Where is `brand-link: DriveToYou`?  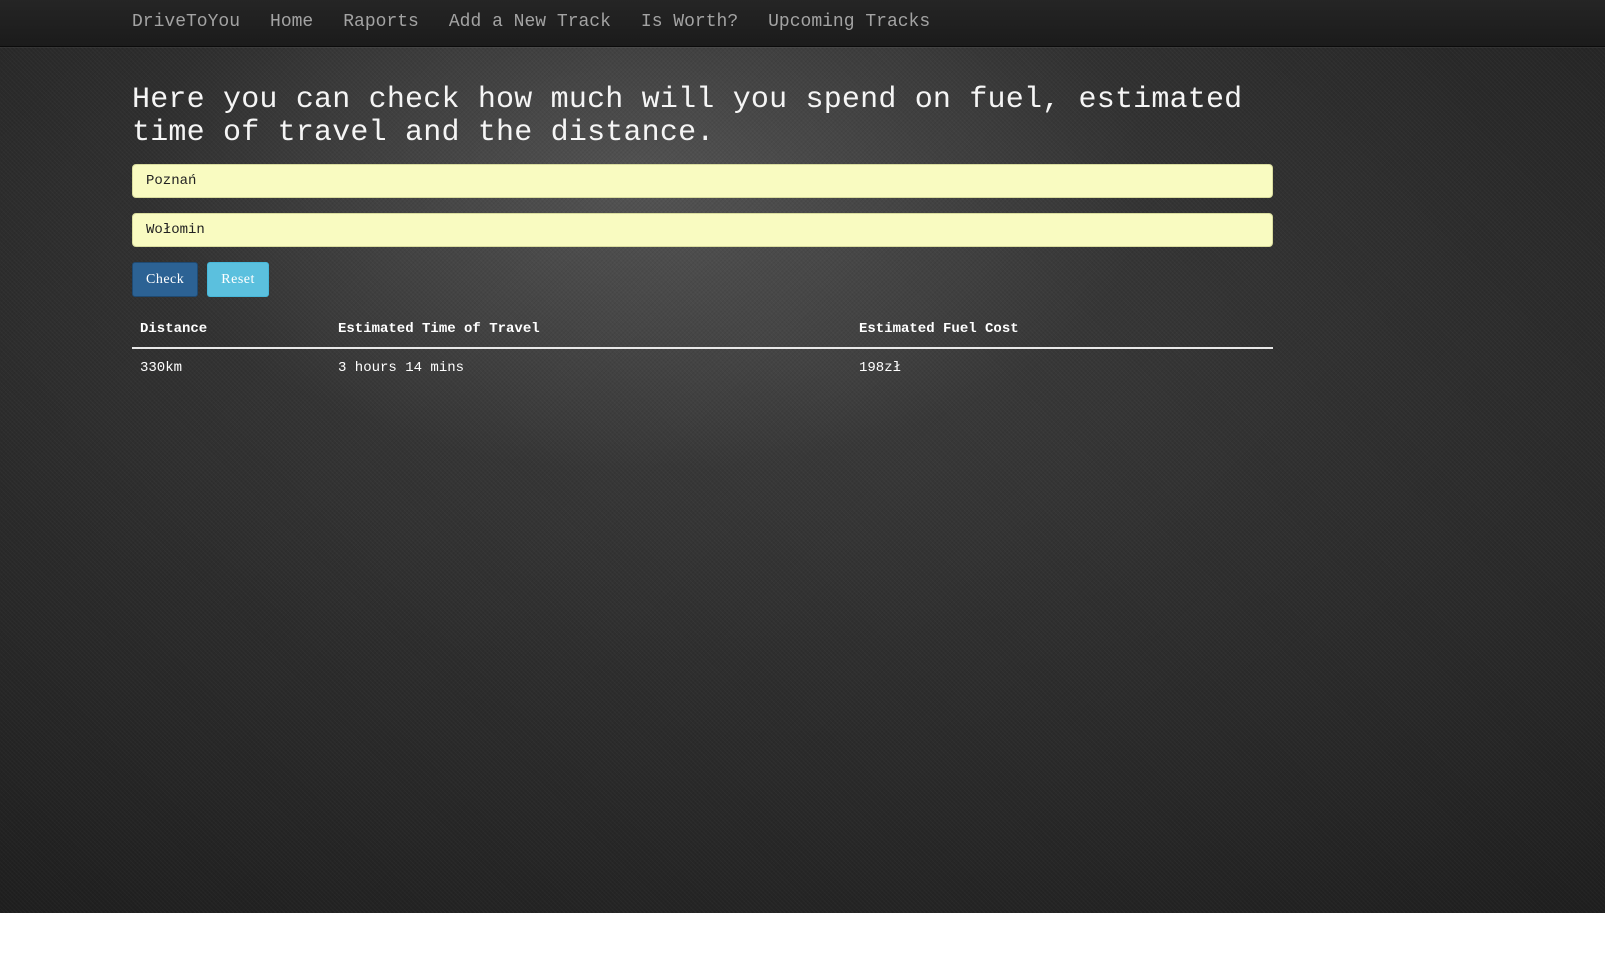
brand-link: DriveToYou is located at coordinates (186, 22).